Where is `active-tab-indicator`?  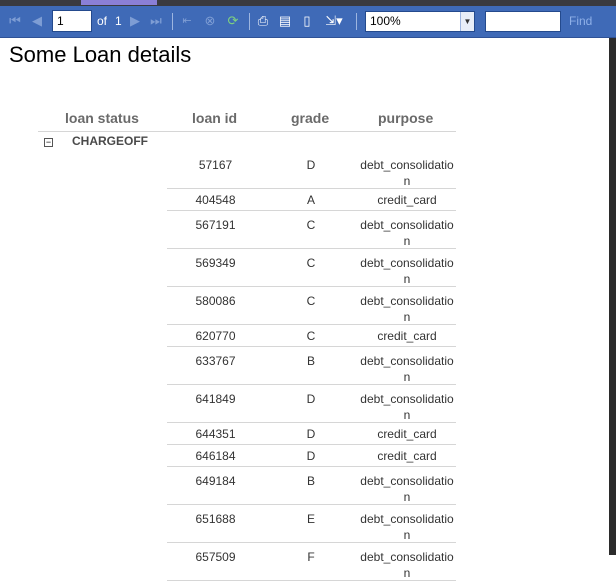 active-tab-indicator is located at coordinates (119, 2).